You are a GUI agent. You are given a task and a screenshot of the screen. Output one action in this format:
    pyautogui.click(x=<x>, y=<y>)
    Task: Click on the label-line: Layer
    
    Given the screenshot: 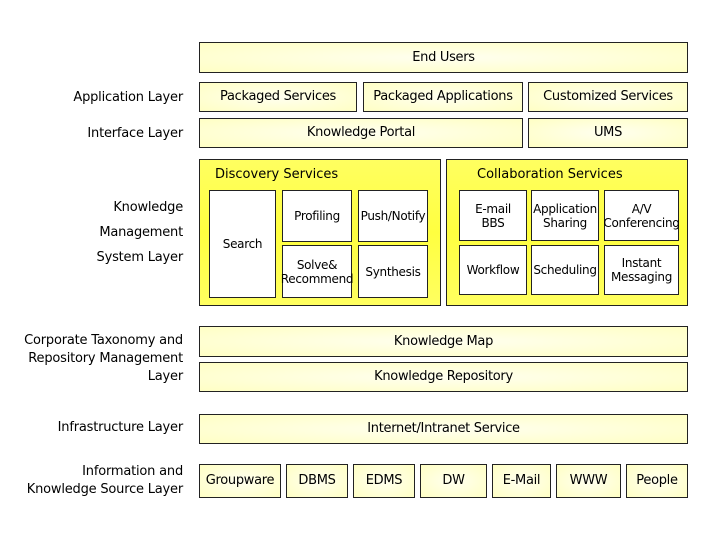 What is the action you would take?
    pyautogui.click(x=165, y=376)
    